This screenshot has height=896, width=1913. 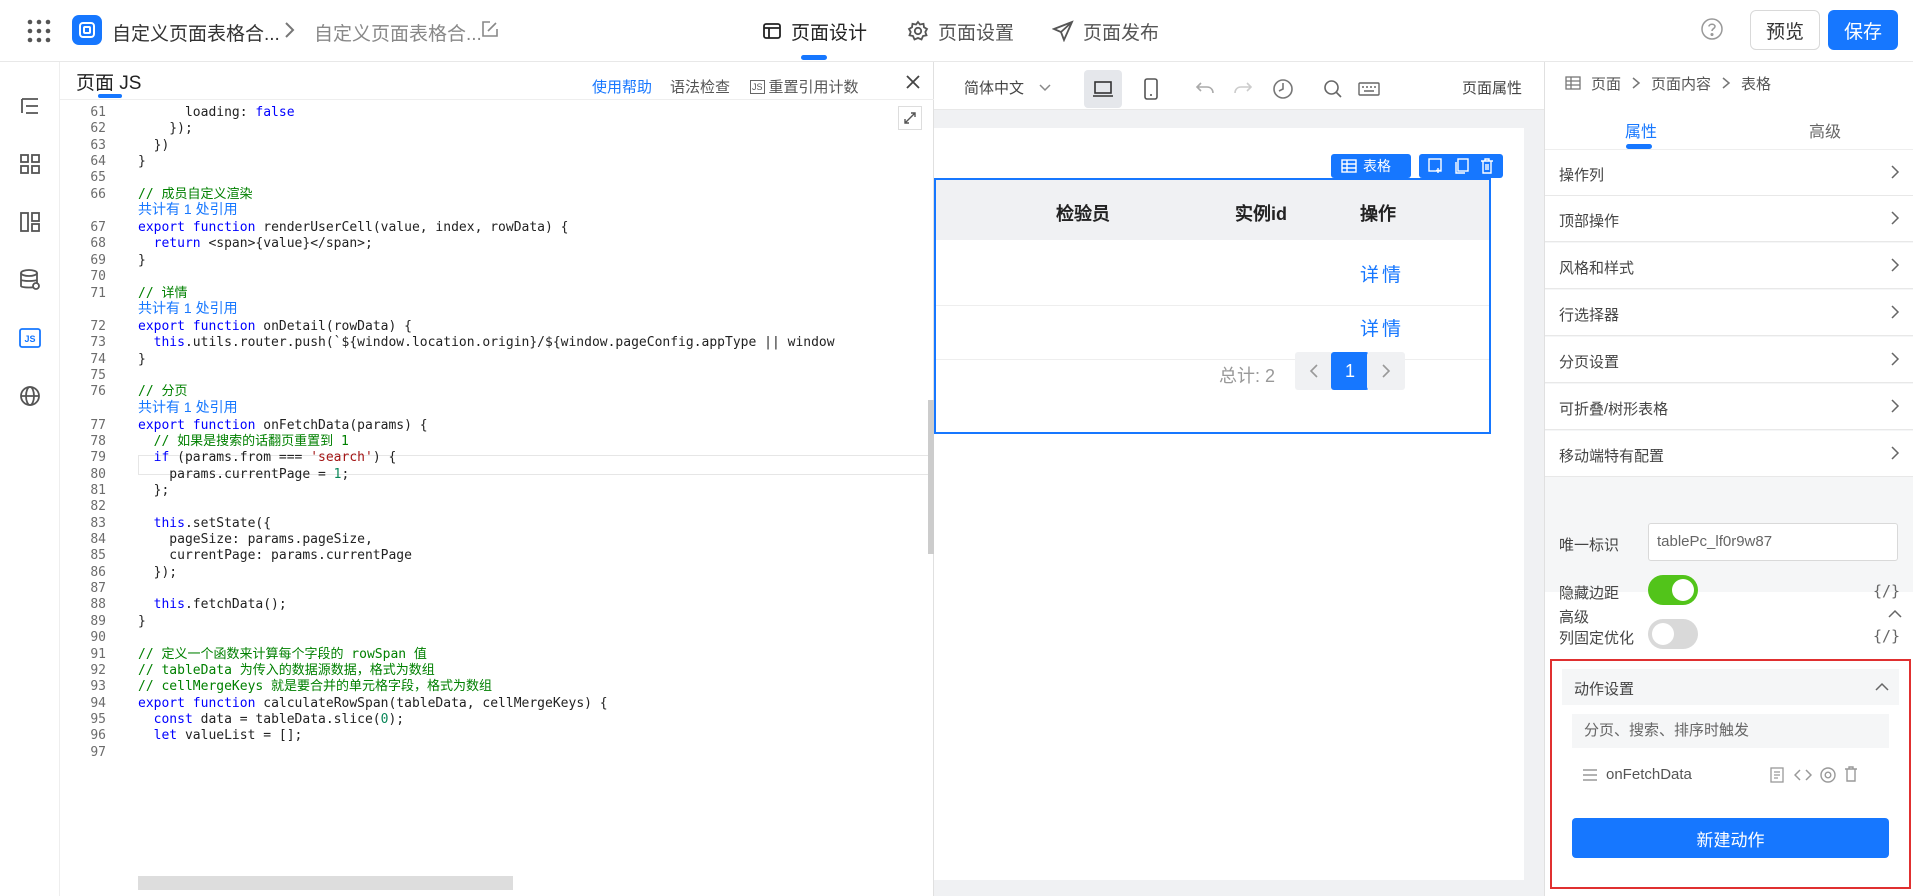 I want to click on column-header-inspector: 检验员, so click(x=1083, y=213).